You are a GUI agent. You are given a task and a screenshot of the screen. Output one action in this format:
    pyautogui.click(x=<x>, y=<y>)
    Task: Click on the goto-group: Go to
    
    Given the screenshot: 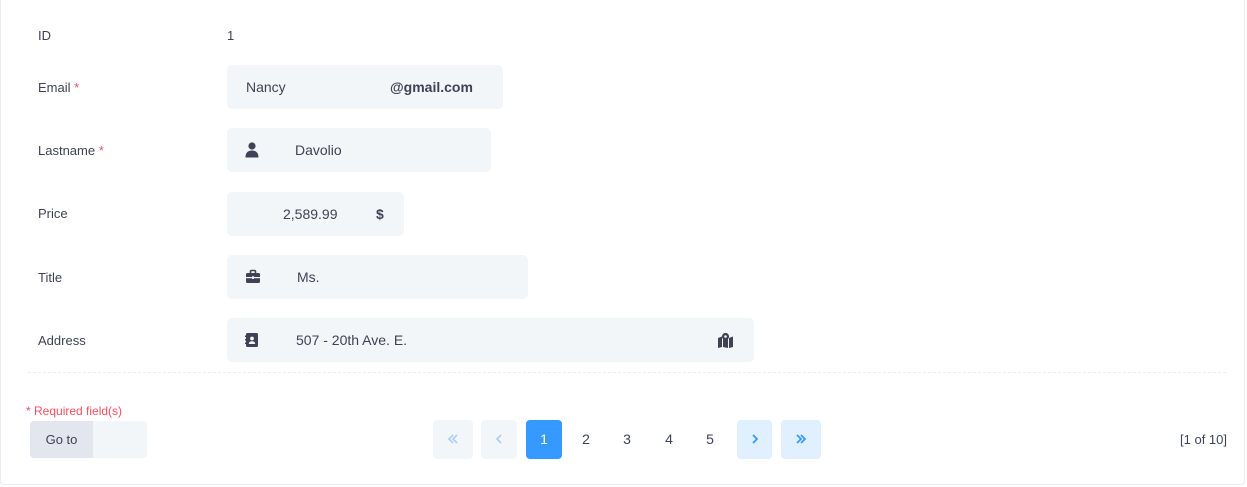 What is the action you would take?
    pyautogui.click(x=88, y=439)
    